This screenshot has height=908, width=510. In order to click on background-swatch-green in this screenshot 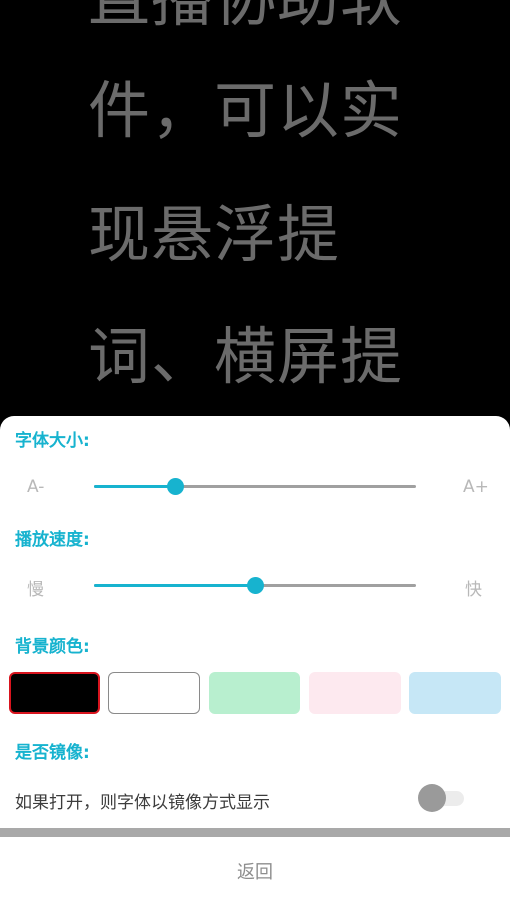, I will do `click(254, 693)`.